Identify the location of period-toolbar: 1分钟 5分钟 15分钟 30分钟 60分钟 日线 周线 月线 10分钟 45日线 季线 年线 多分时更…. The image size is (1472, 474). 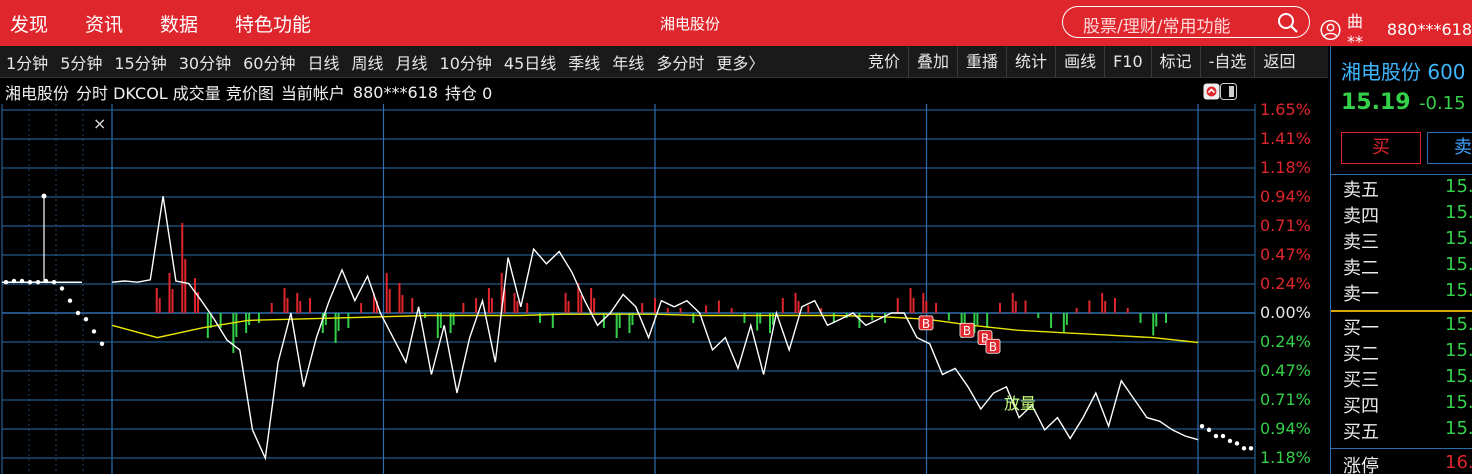
(664, 62).